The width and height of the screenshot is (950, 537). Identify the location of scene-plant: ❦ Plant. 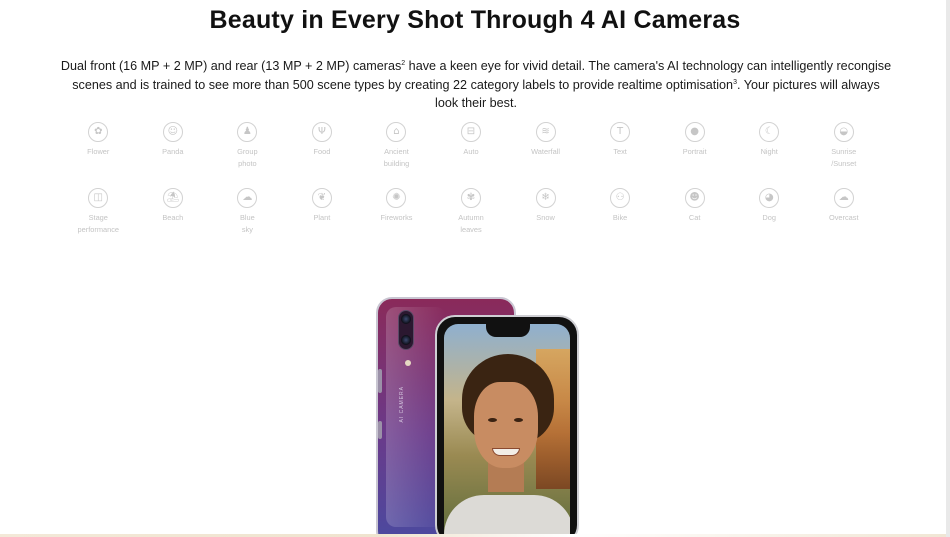
(322, 221).